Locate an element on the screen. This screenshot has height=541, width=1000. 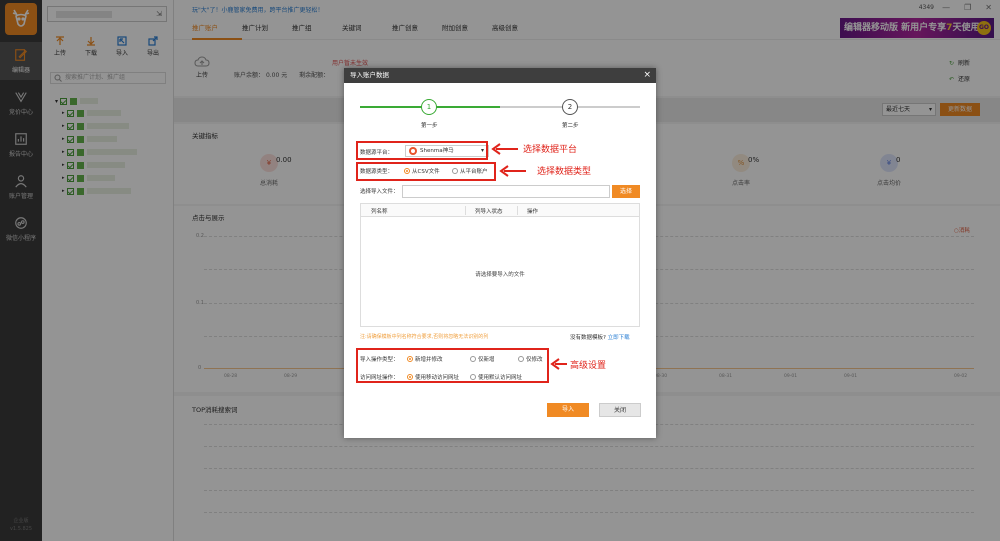
annotation-box-type is located at coordinates (426, 171).